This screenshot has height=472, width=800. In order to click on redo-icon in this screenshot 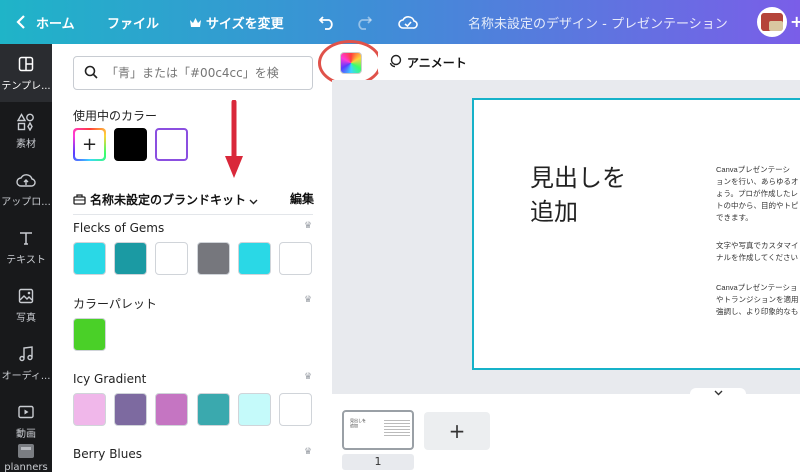, I will do `click(364, 22)`.